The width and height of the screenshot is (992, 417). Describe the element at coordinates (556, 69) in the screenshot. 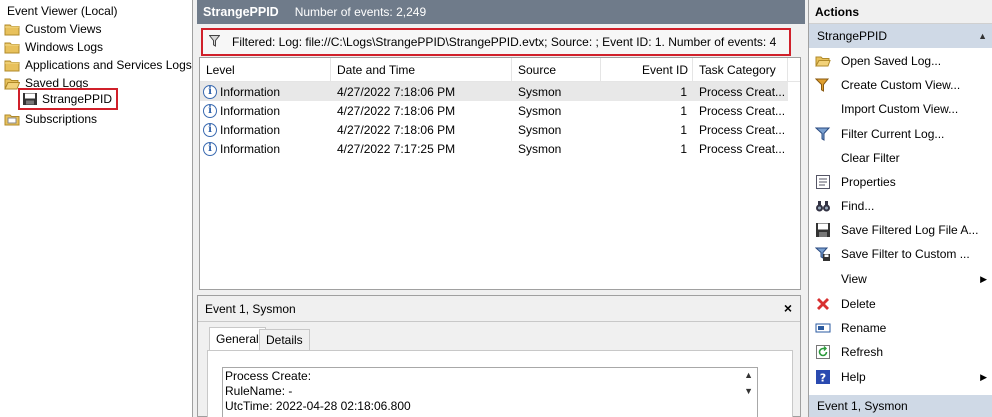

I see `column-header-source: Source` at that location.